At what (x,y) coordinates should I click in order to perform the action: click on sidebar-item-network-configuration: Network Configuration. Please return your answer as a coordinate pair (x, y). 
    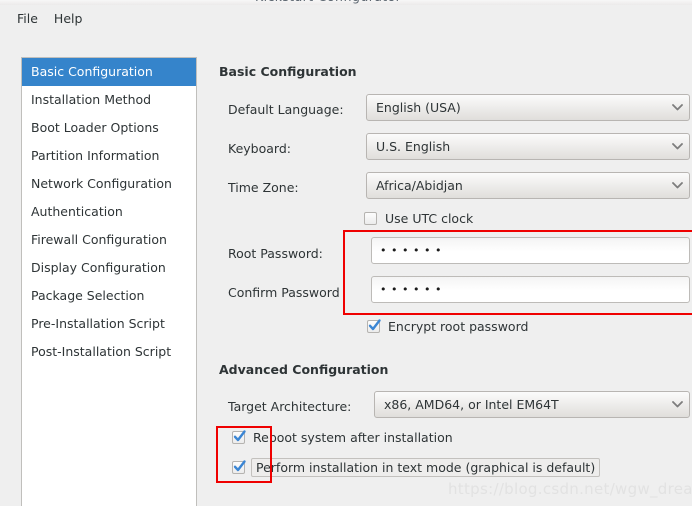
    Looking at the image, I should click on (109, 184).